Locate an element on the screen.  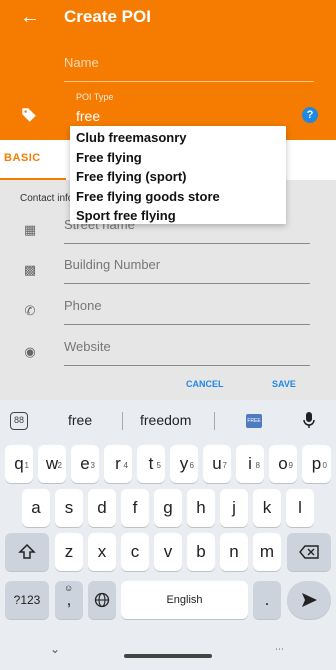
key-v: v is located at coordinates (168, 552).